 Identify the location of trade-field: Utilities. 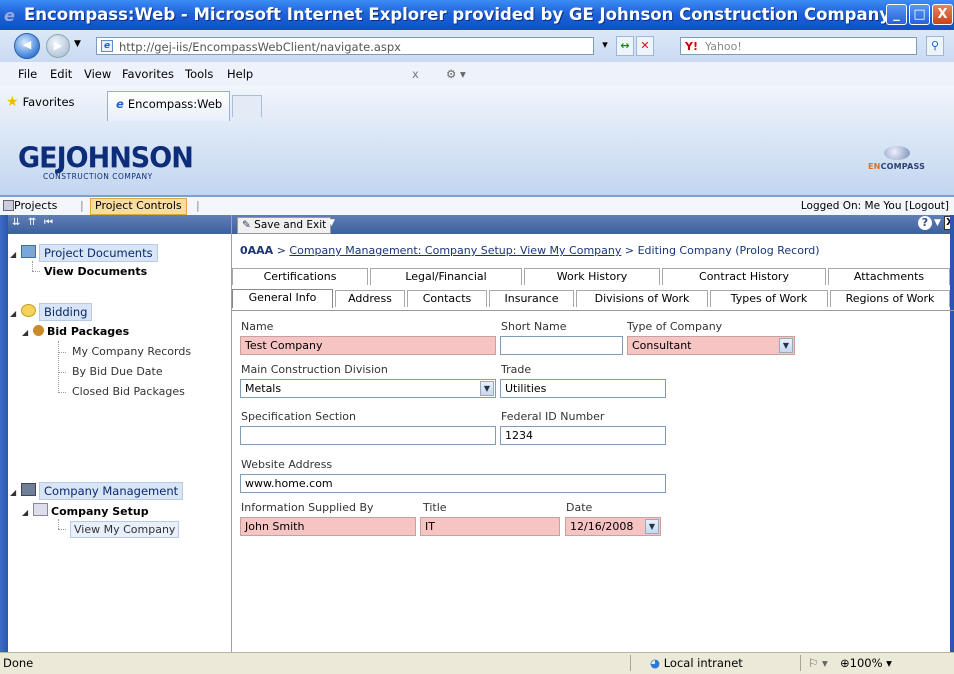
(583, 388).